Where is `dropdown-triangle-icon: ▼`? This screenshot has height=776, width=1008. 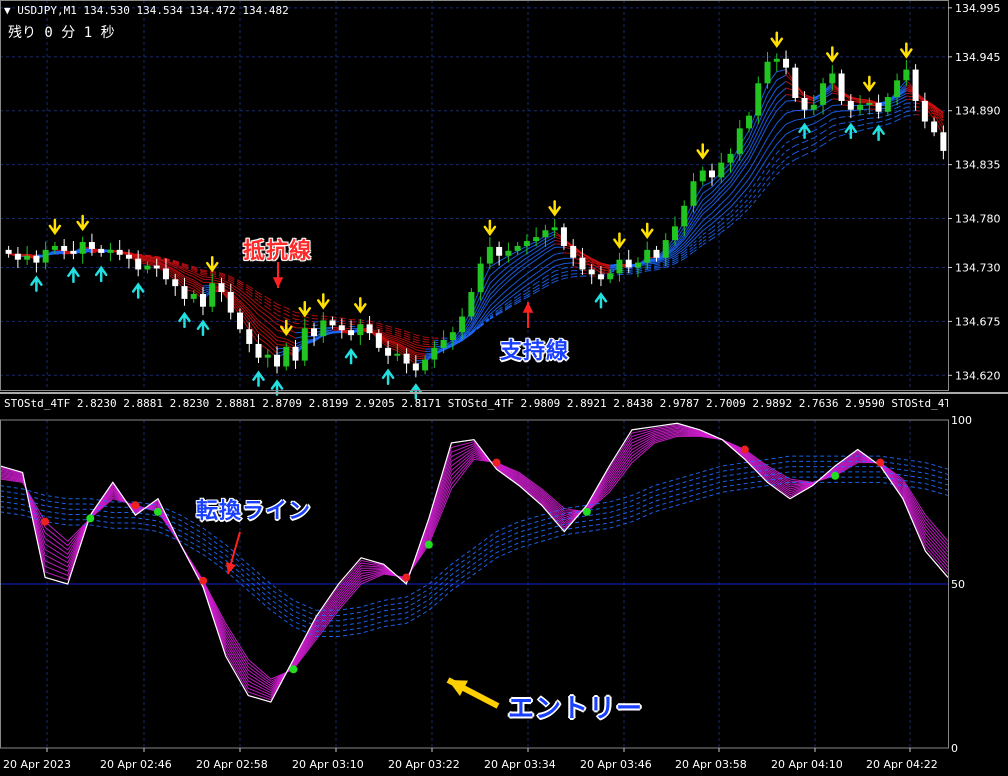 dropdown-triangle-icon: ▼ is located at coordinates (7, 10).